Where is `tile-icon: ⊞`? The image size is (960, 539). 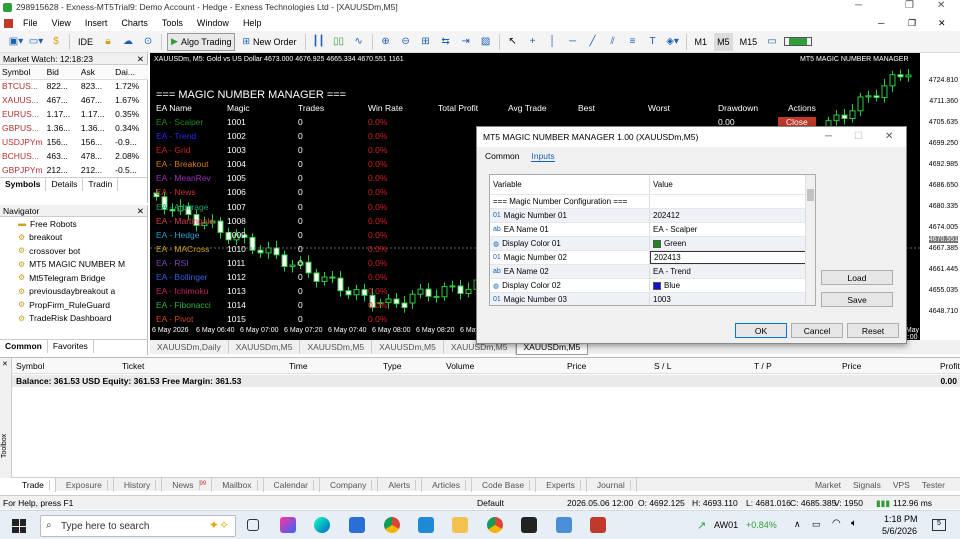
tile-icon: ⊞ is located at coordinates (426, 42).